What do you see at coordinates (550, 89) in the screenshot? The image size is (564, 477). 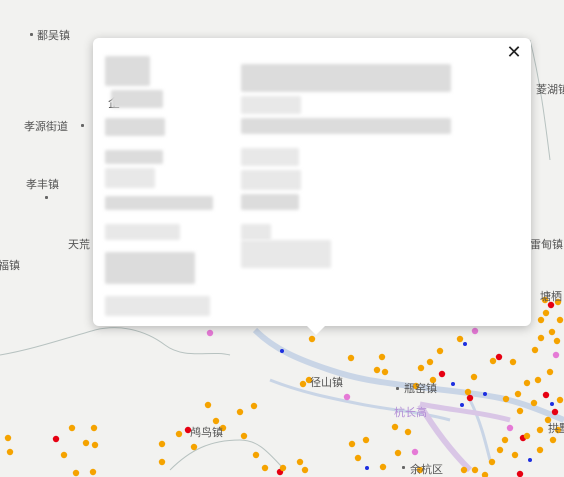 I see `place-label: 菱湖镇` at bounding box center [550, 89].